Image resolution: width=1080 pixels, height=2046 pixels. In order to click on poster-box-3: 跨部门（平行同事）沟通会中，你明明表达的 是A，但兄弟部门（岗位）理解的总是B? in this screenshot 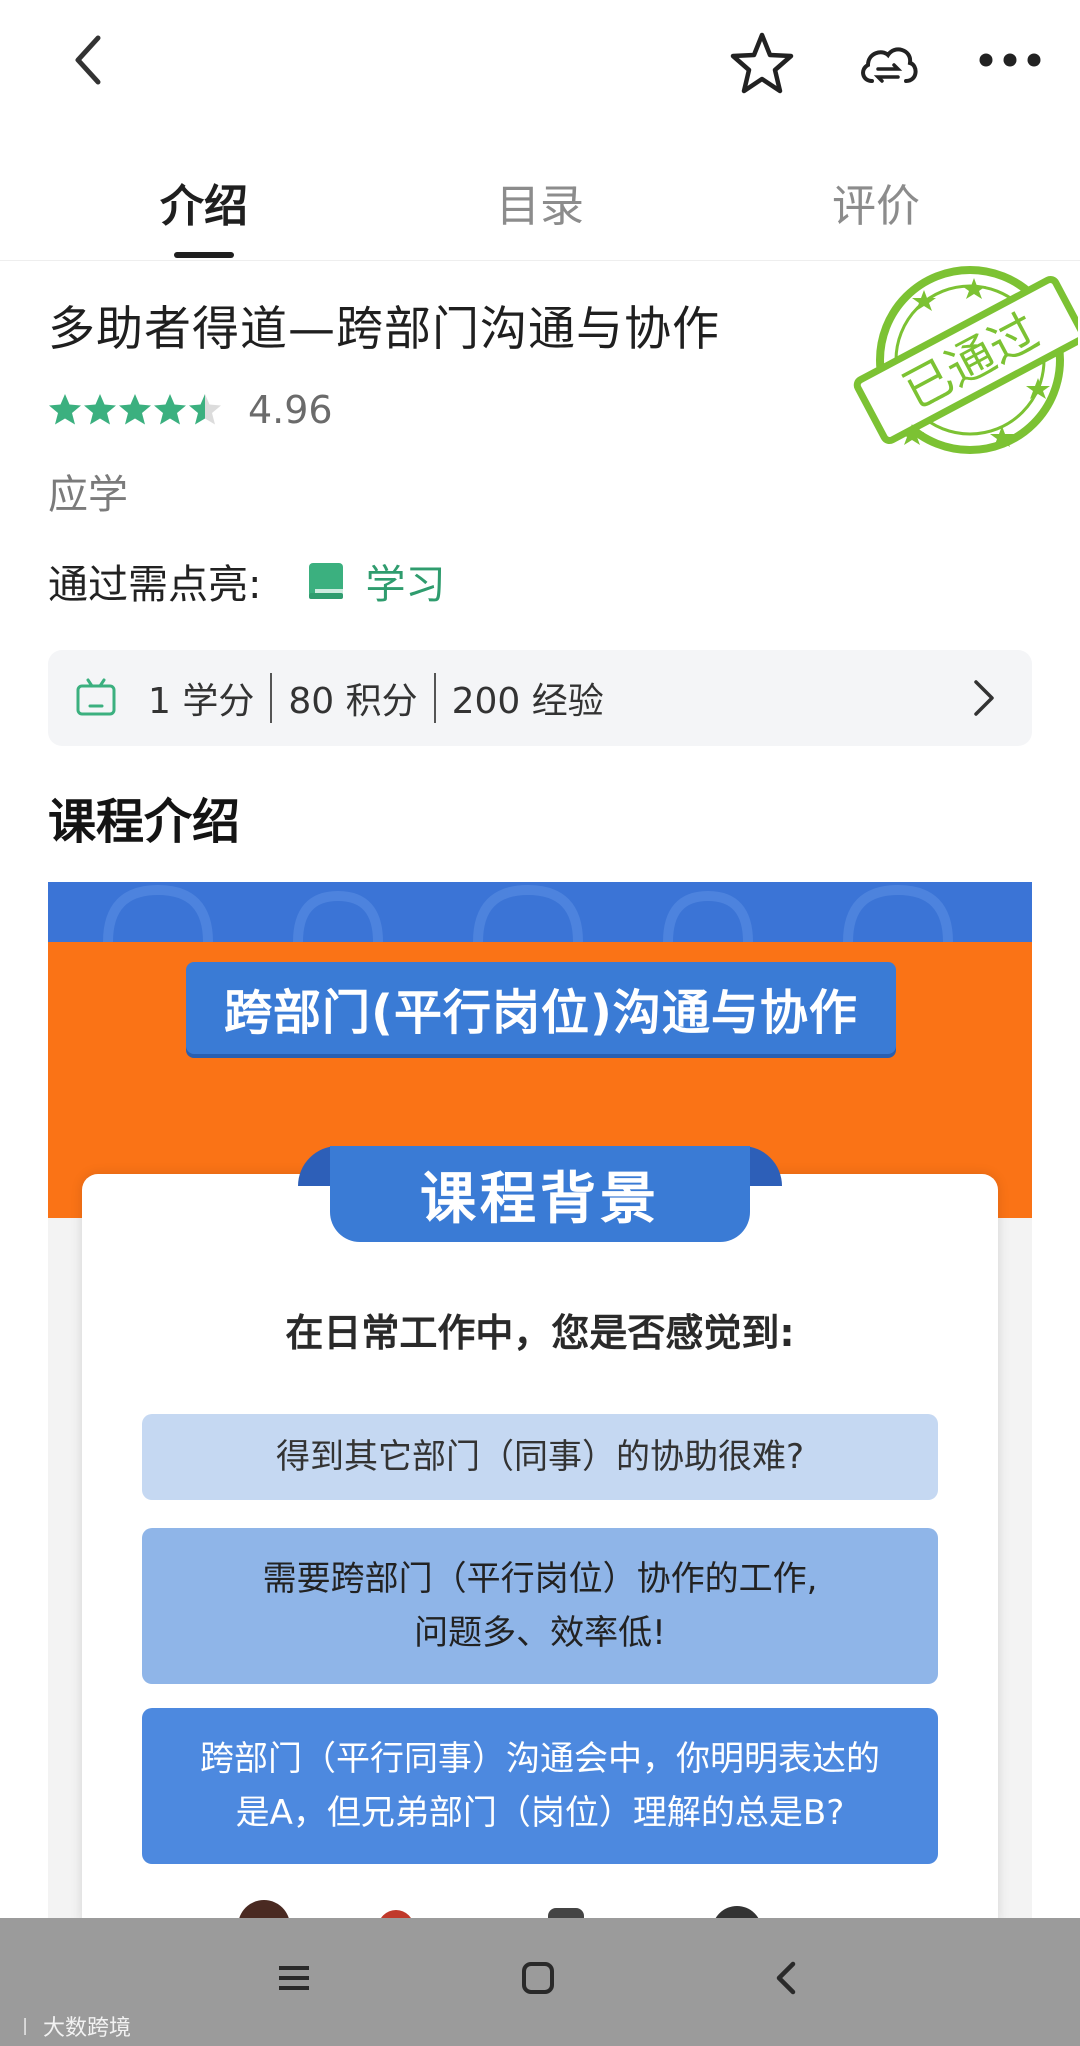, I will do `click(540, 1786)`.